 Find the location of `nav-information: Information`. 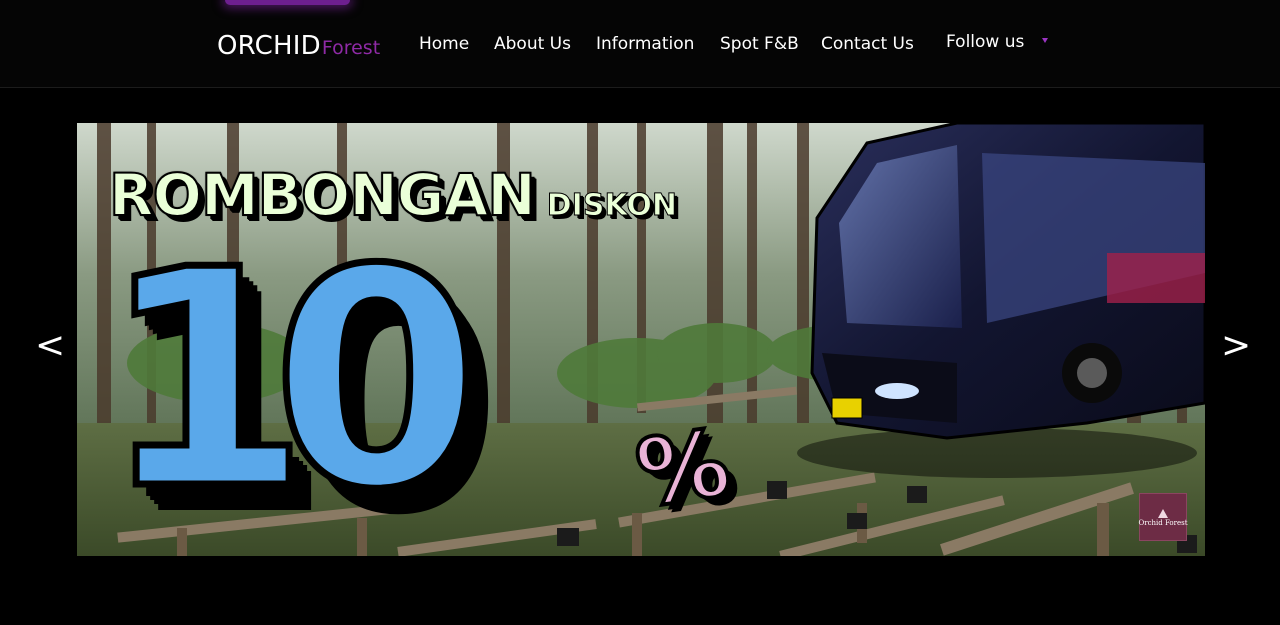

nav-information: Information is located at coordinates (645, 44).